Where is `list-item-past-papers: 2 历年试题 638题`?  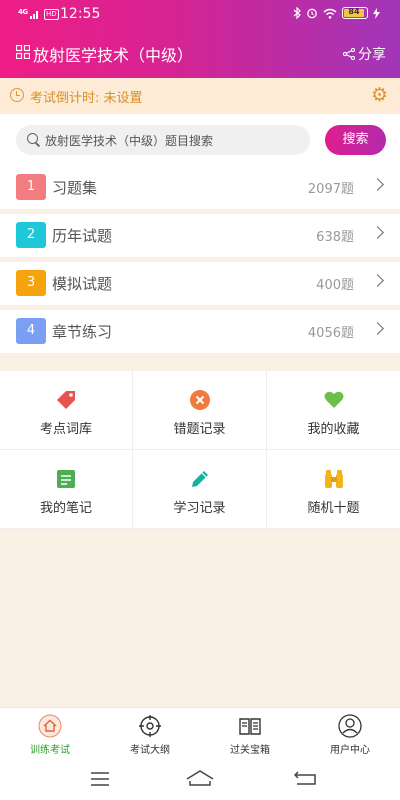
list-item-past-papers: 2 历年试题 638题 is located at coordinates (200, 235).